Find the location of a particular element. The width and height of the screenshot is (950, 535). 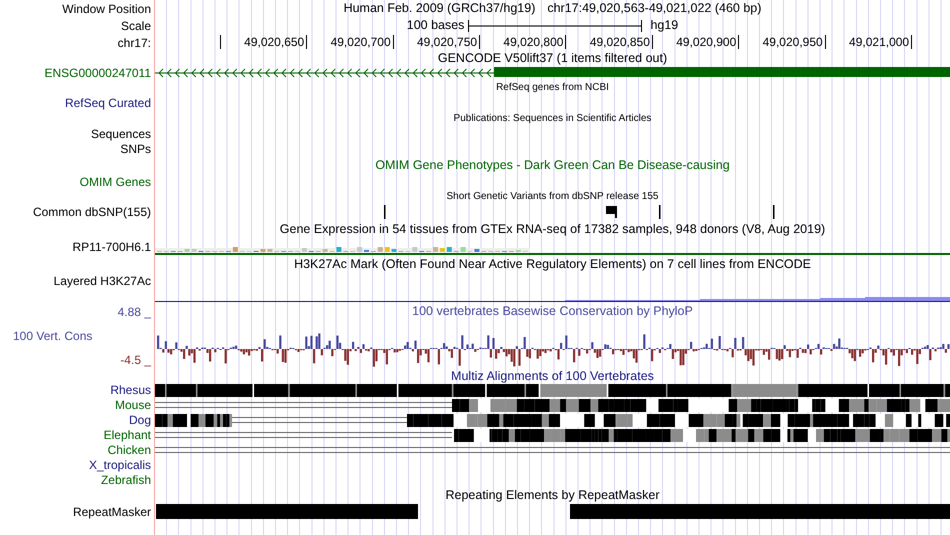

track-title: Short Genetic Variants from dbSNP release 155 is located at coordinates (552, 196).